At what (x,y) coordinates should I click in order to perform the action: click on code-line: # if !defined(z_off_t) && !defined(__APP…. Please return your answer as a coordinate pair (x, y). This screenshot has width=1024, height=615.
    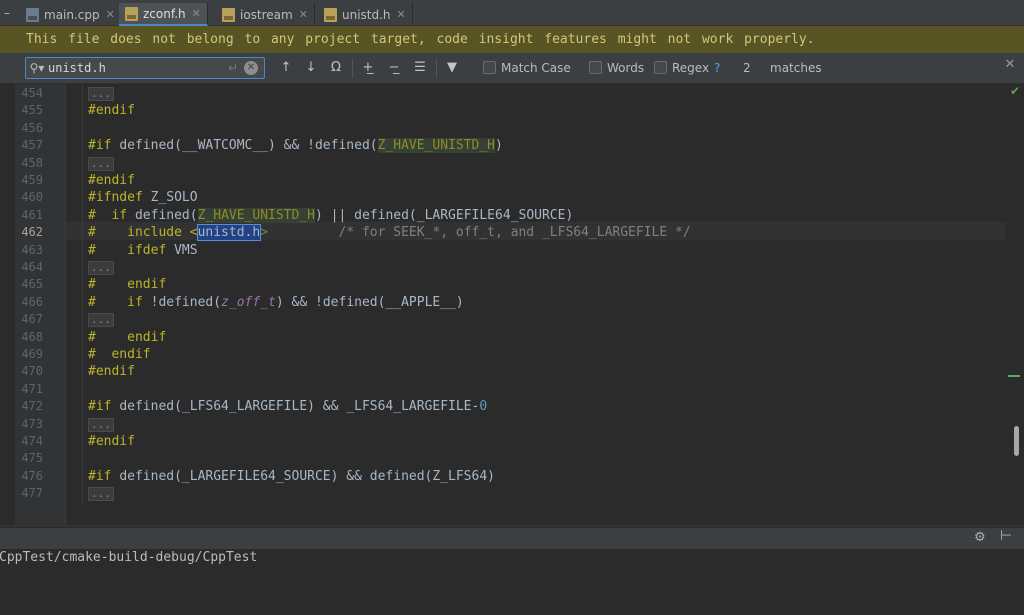
    Looking at the image, I should click on (276, 302).